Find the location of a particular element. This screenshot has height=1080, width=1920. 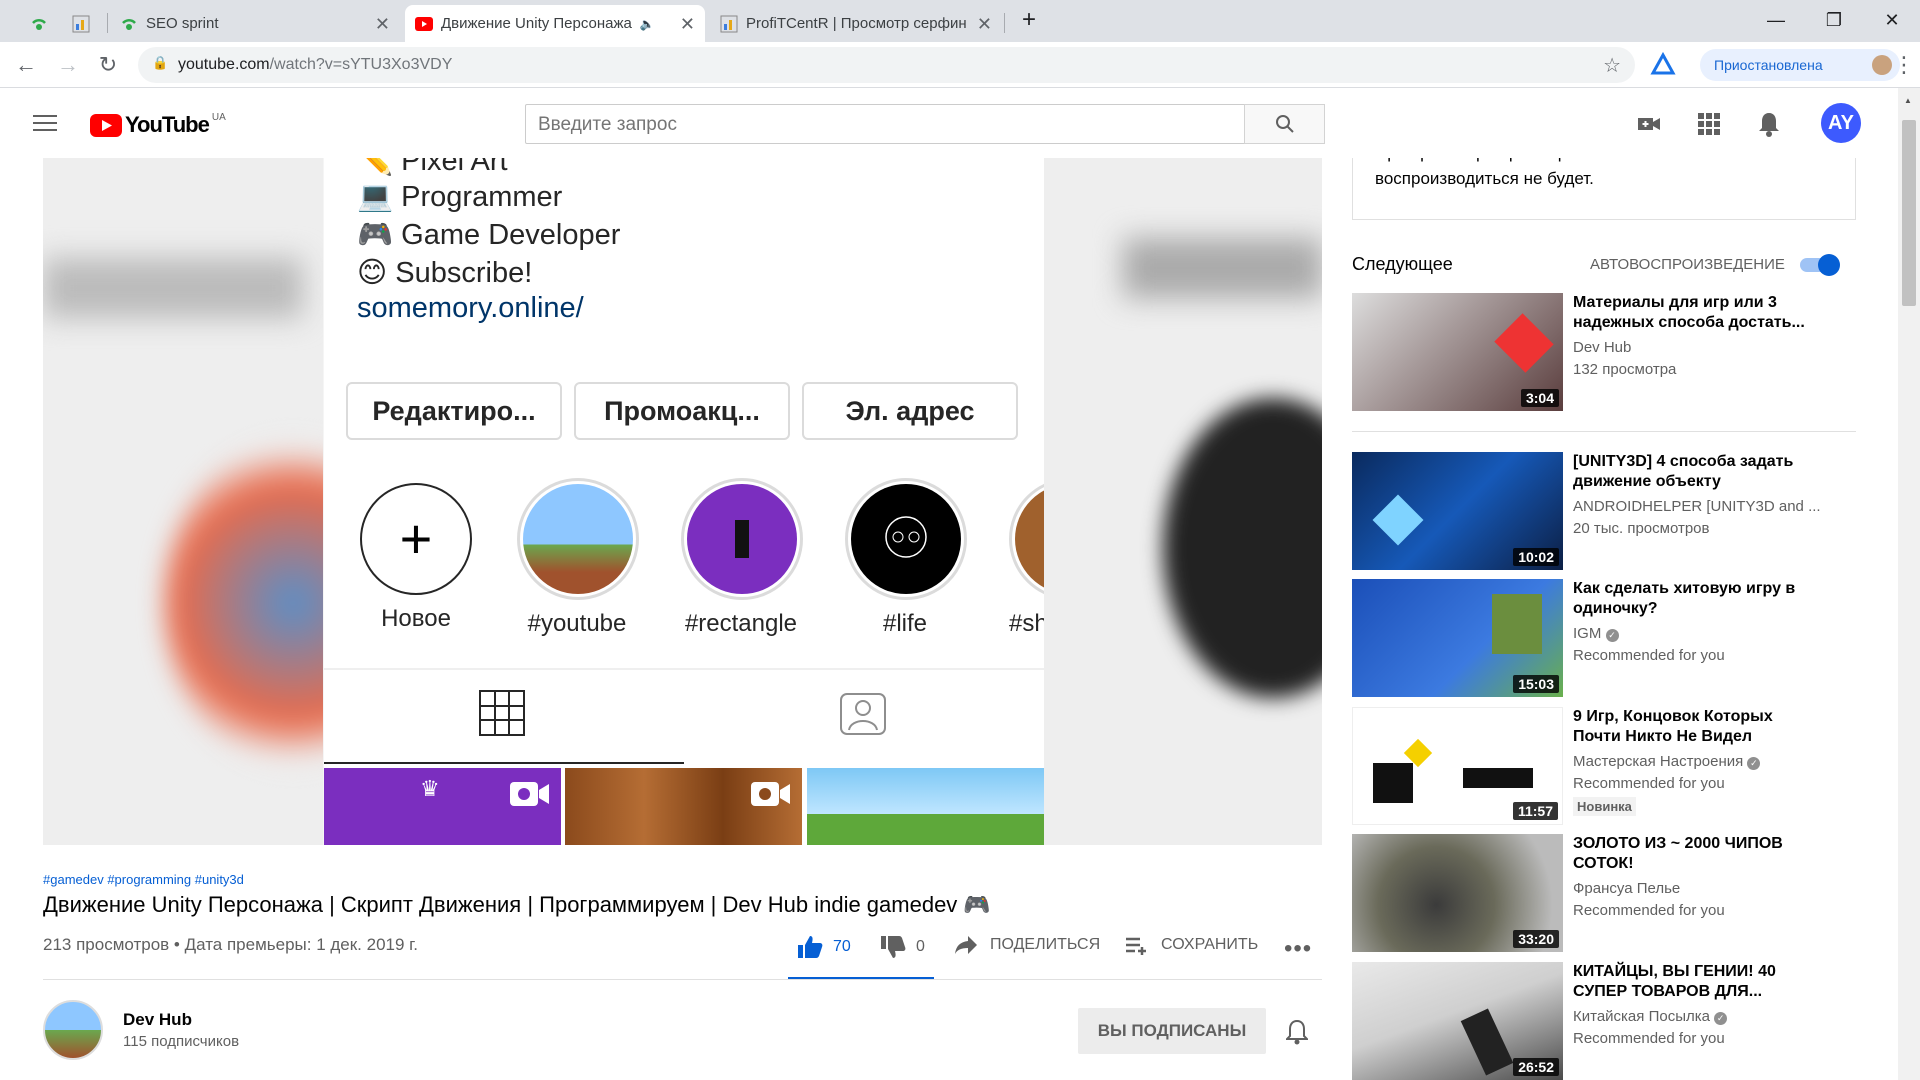

extension-icon is located at coordinates (1663, 64).